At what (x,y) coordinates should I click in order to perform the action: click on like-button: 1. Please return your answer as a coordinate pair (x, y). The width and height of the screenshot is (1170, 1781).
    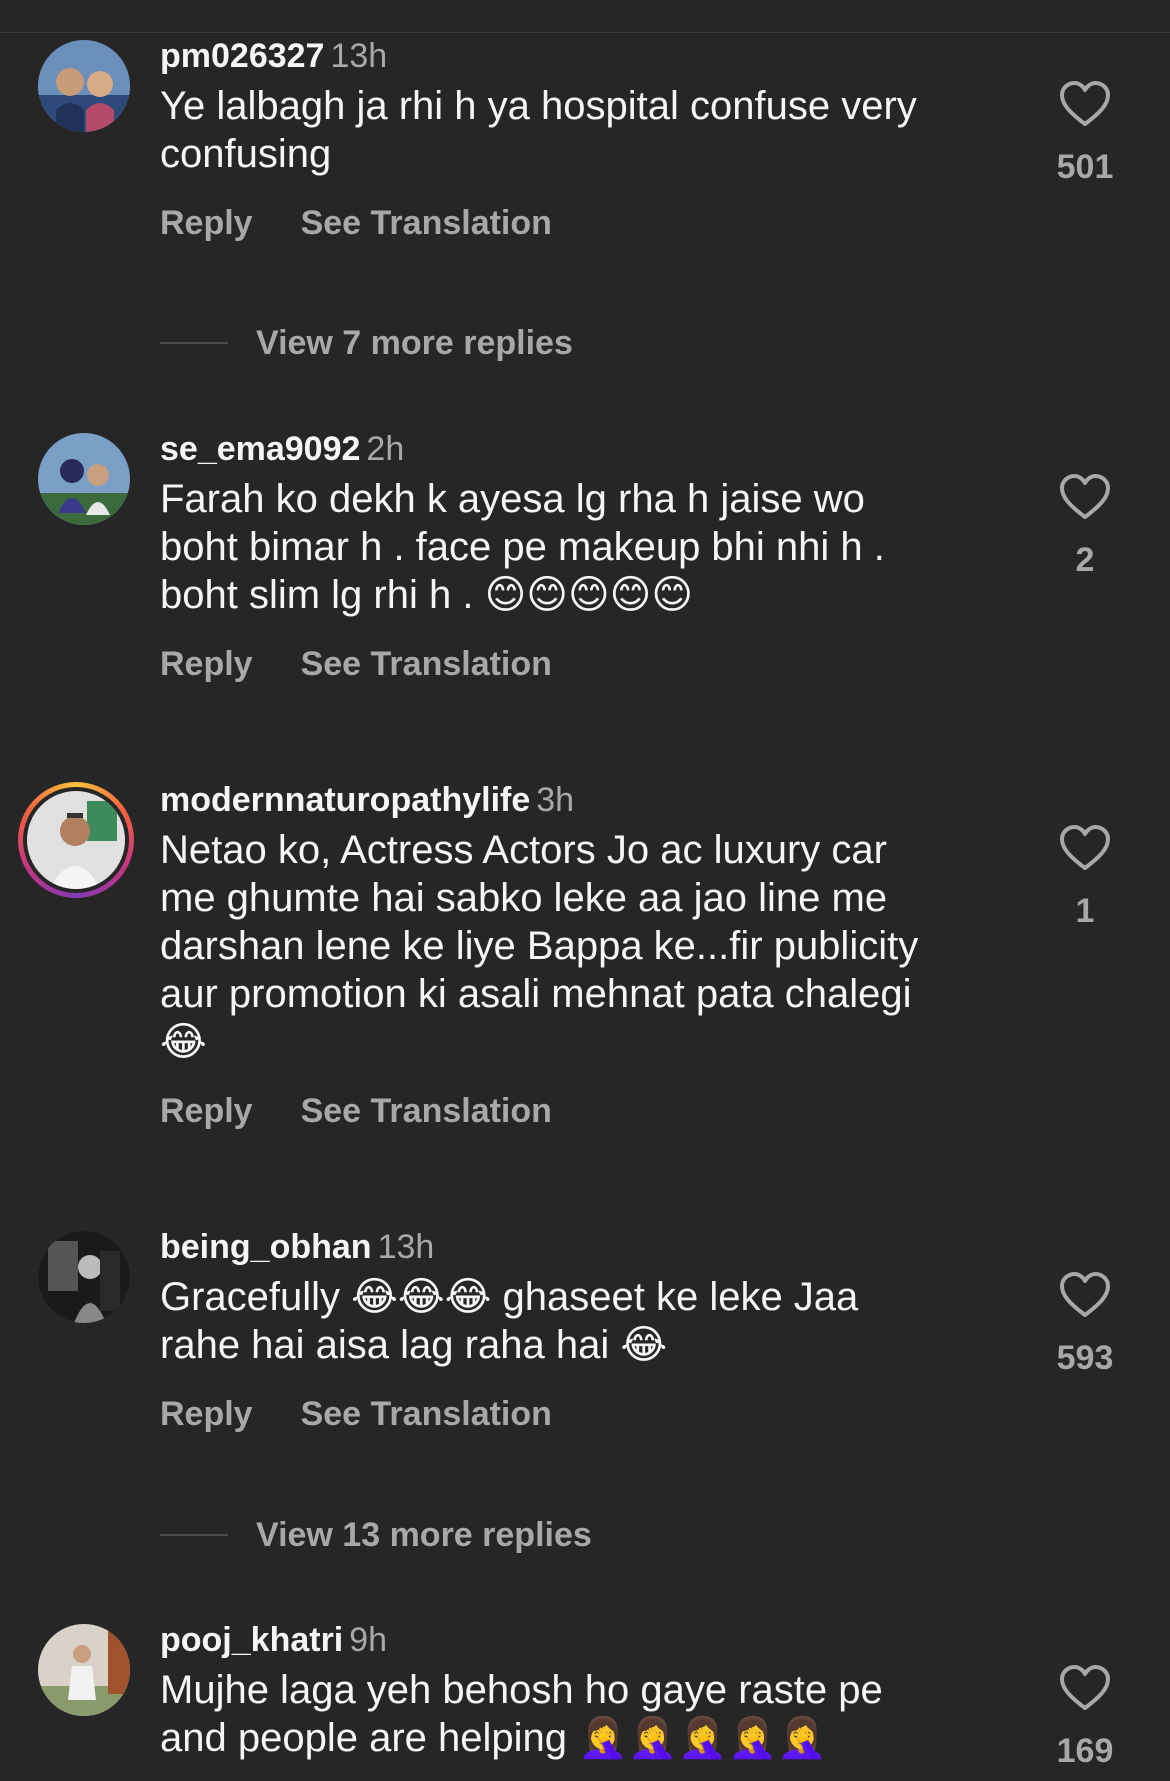
    Looking at the image, I should click on (1085, 877).